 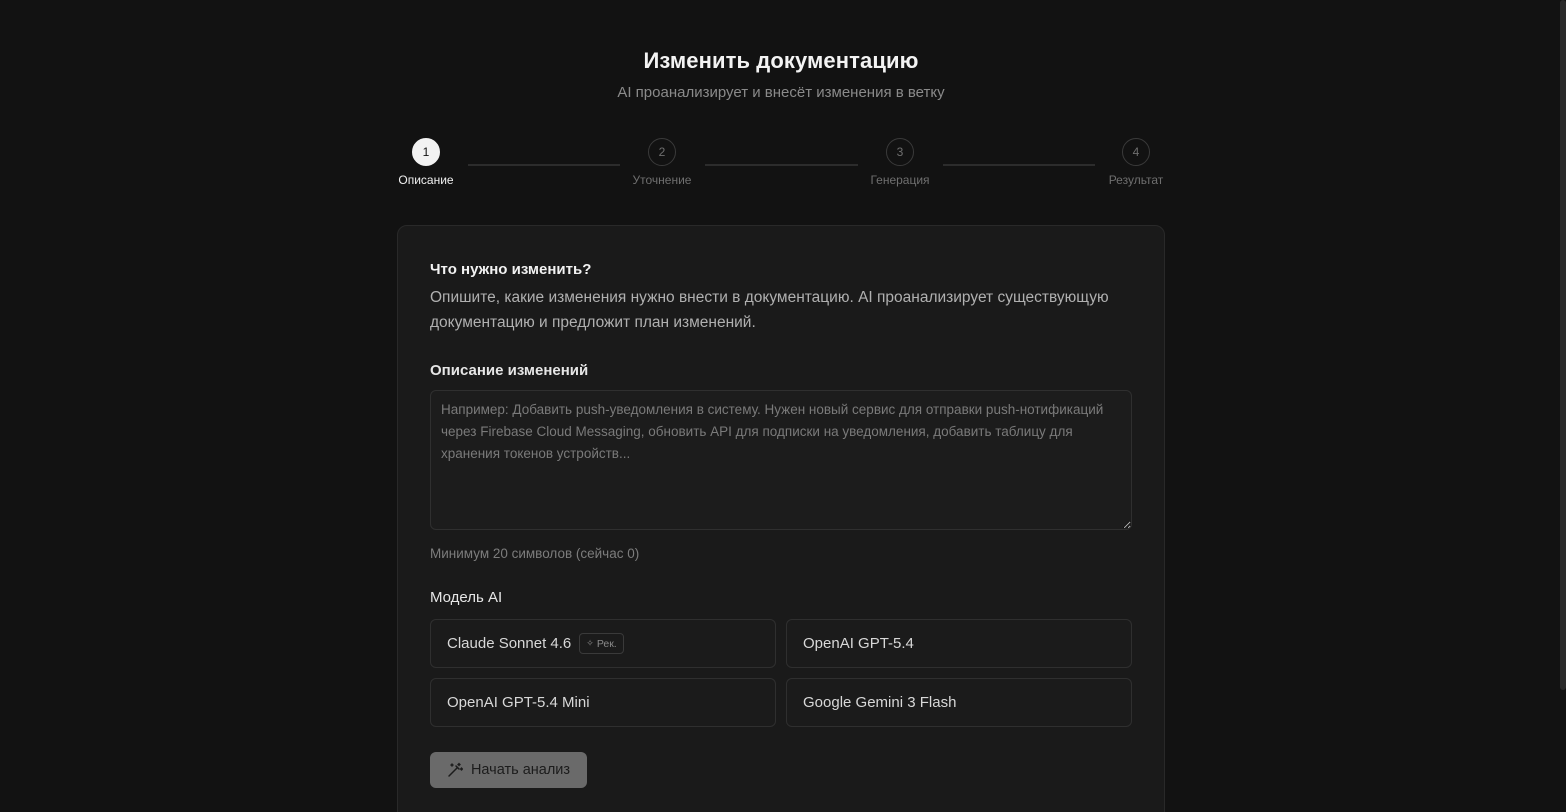 I want to click on model-option-claude-sonnet: Claude Sonnet 4.6 ✧ Рек., so click(x=603, y=643).